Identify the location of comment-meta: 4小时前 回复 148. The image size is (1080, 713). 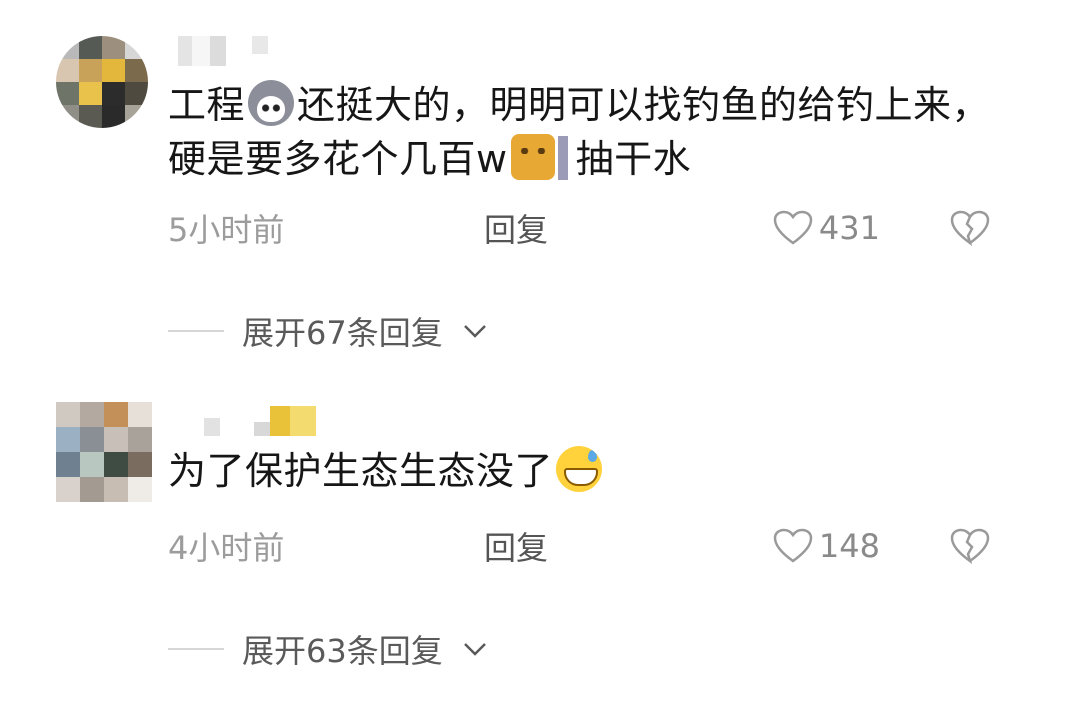
(604, 546).